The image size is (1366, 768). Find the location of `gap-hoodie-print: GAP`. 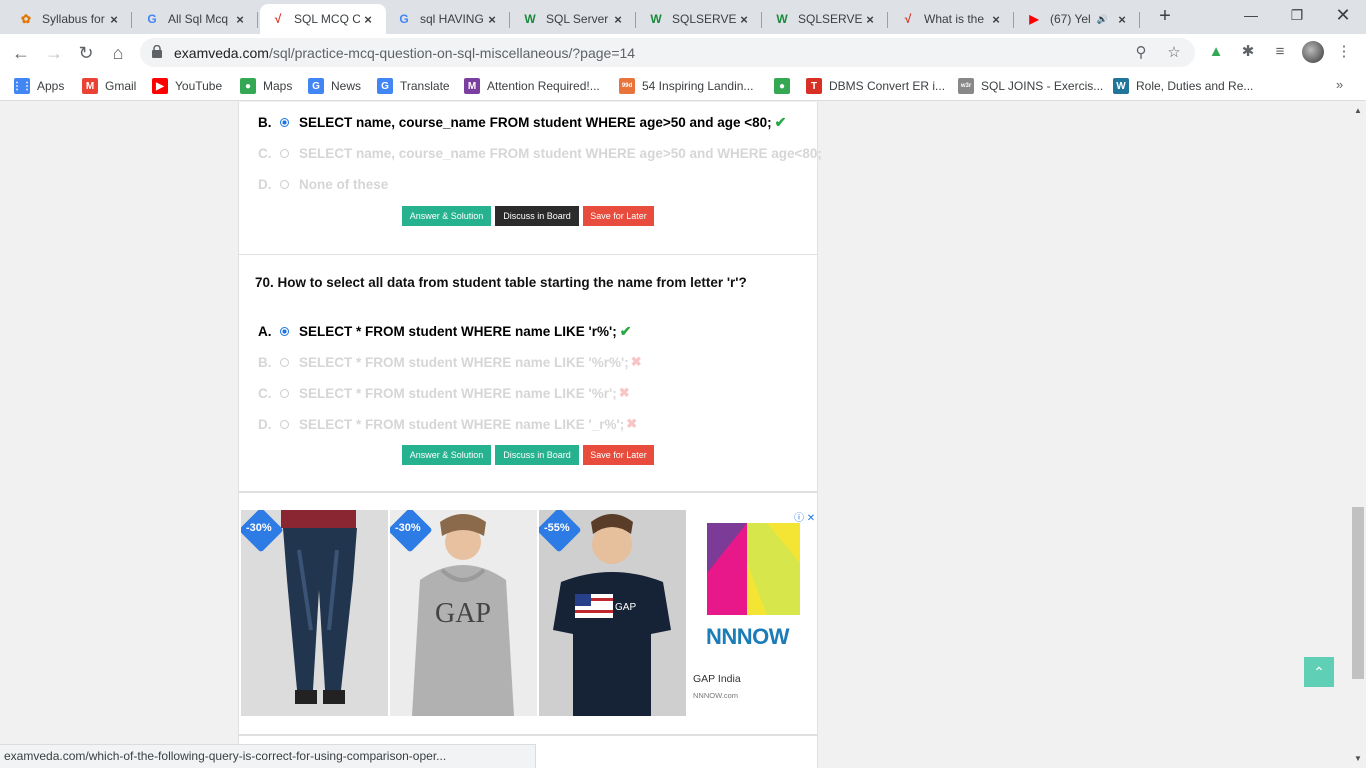

gap-hoodie-print: GAP is located at coordinates (463, 613).